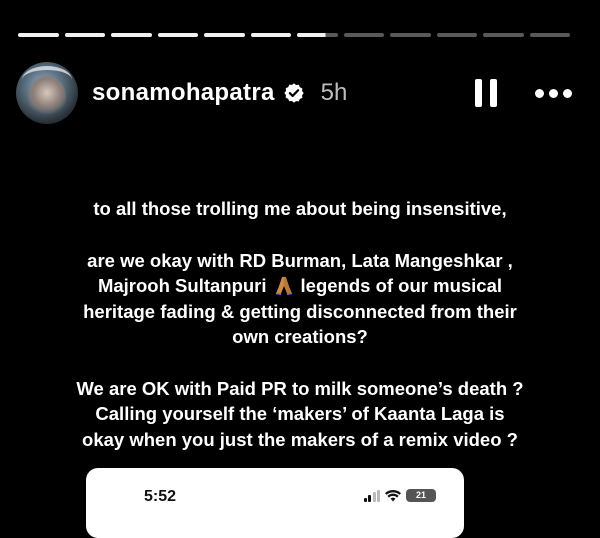 This screenshot has width=600, height=538. Describe the element at coordinates (393, 495) in the screenshot. I see `wifi-icon` at that location.